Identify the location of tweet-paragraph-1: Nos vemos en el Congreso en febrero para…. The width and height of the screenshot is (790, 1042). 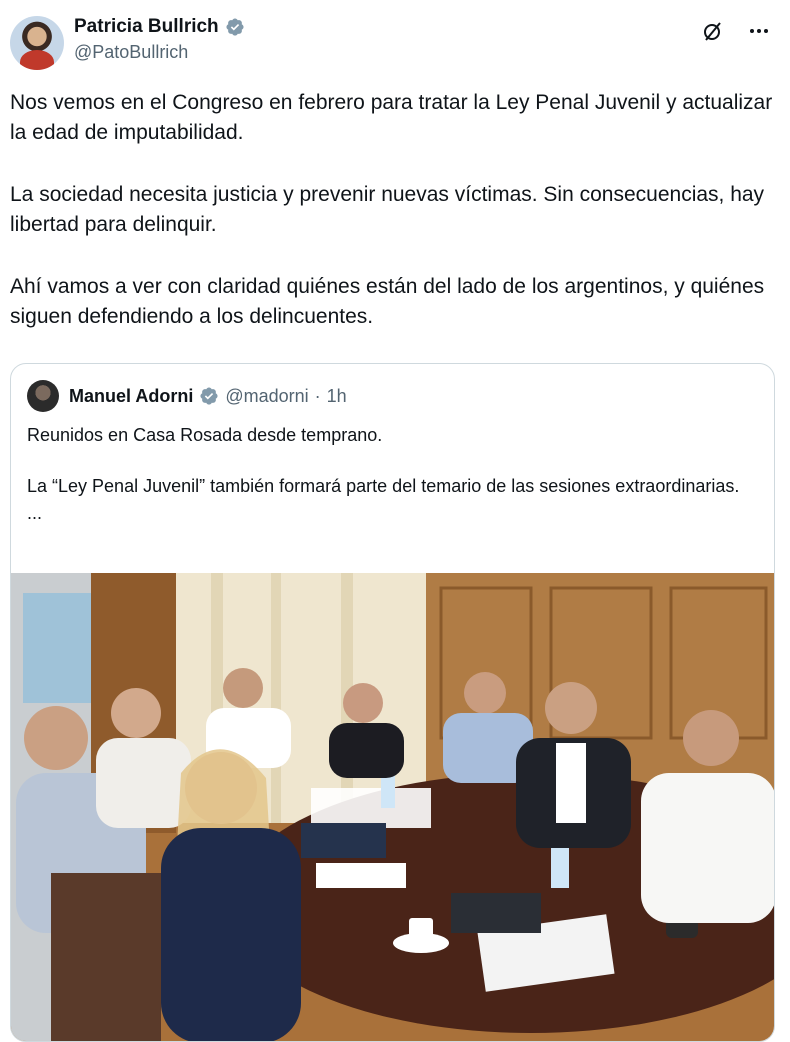
(391, 117).